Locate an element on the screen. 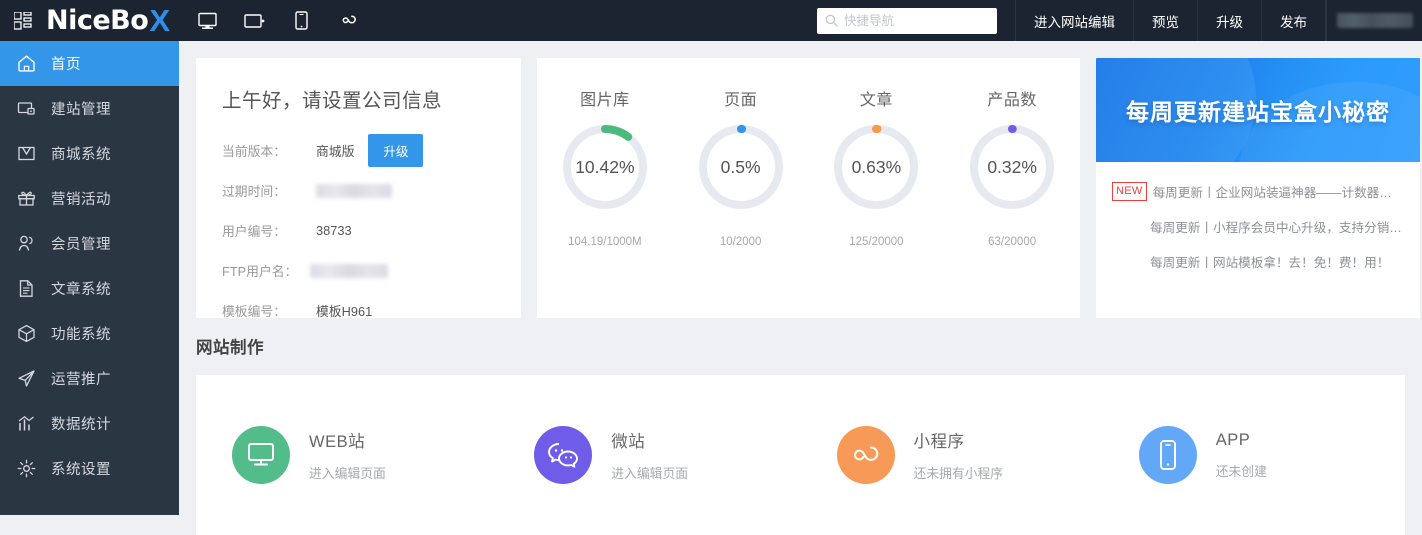 The image size is (1422, 535). wechat-circle is located at coordinates (563, 455).